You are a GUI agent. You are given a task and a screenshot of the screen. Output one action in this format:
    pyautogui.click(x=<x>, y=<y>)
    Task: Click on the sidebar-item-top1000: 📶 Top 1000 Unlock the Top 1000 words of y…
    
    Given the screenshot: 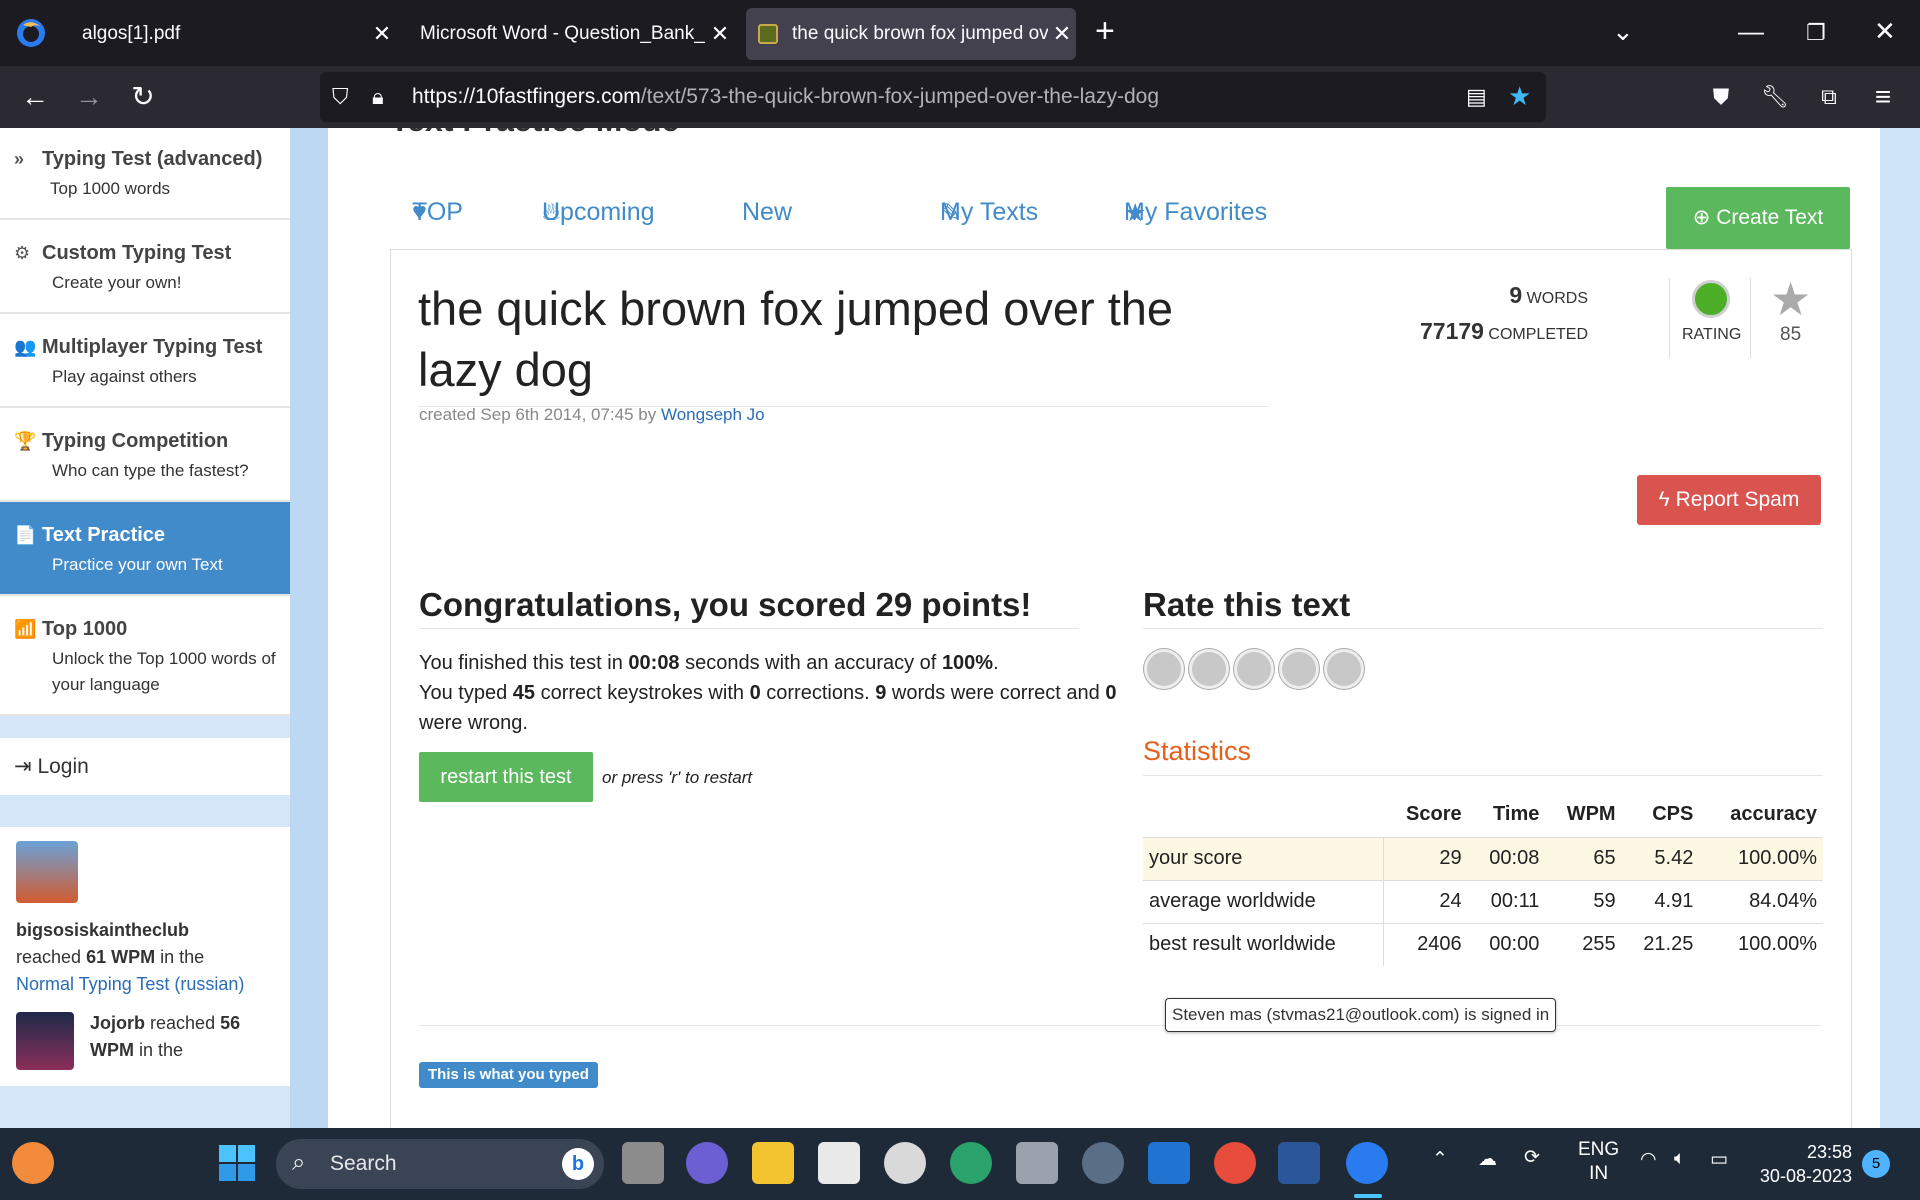 What is the action you would take?
    pyautogui.click(x=145, y=656)
    